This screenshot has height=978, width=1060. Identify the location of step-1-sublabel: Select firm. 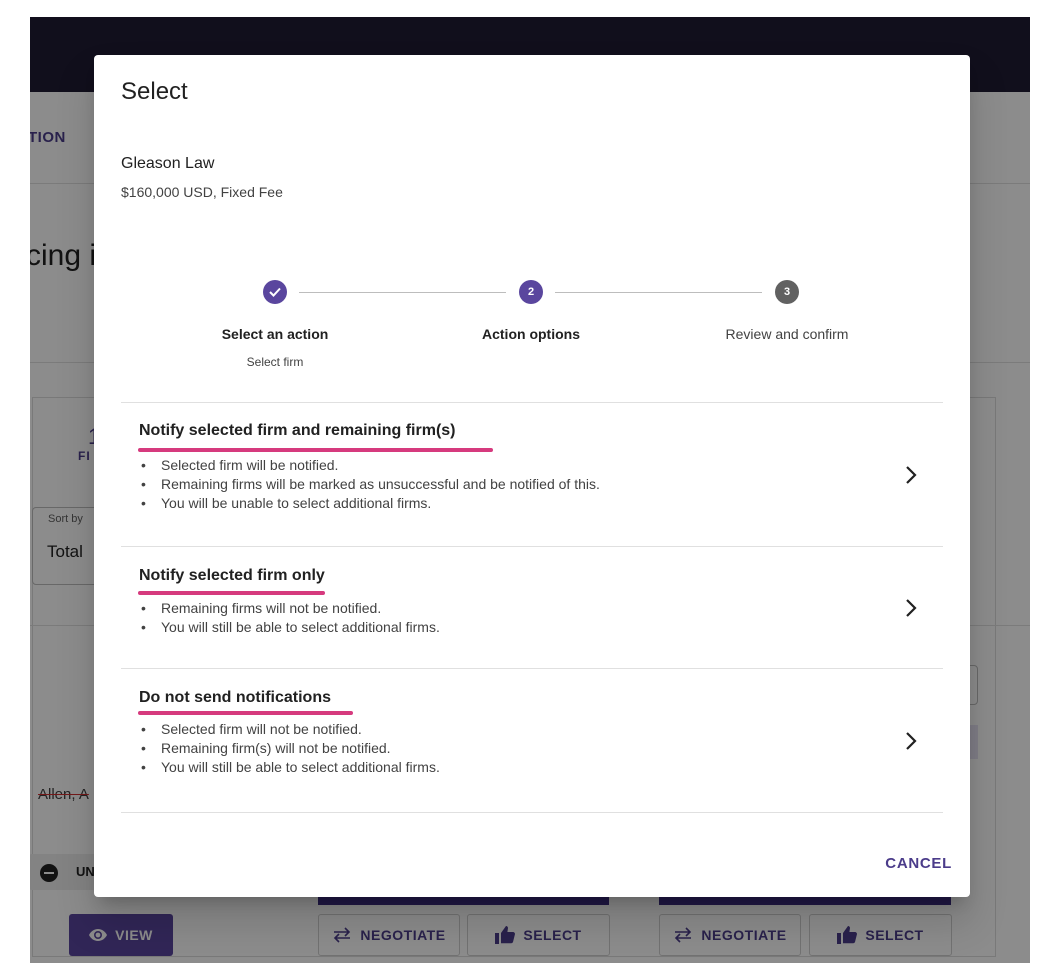
(275, 362).